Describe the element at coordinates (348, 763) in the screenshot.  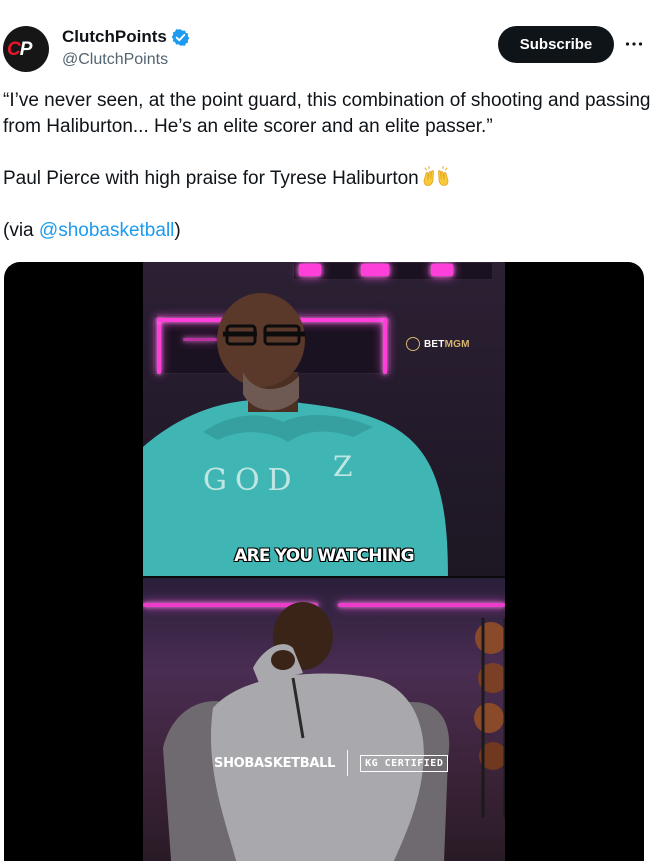
I see `brand-separator` at that location.